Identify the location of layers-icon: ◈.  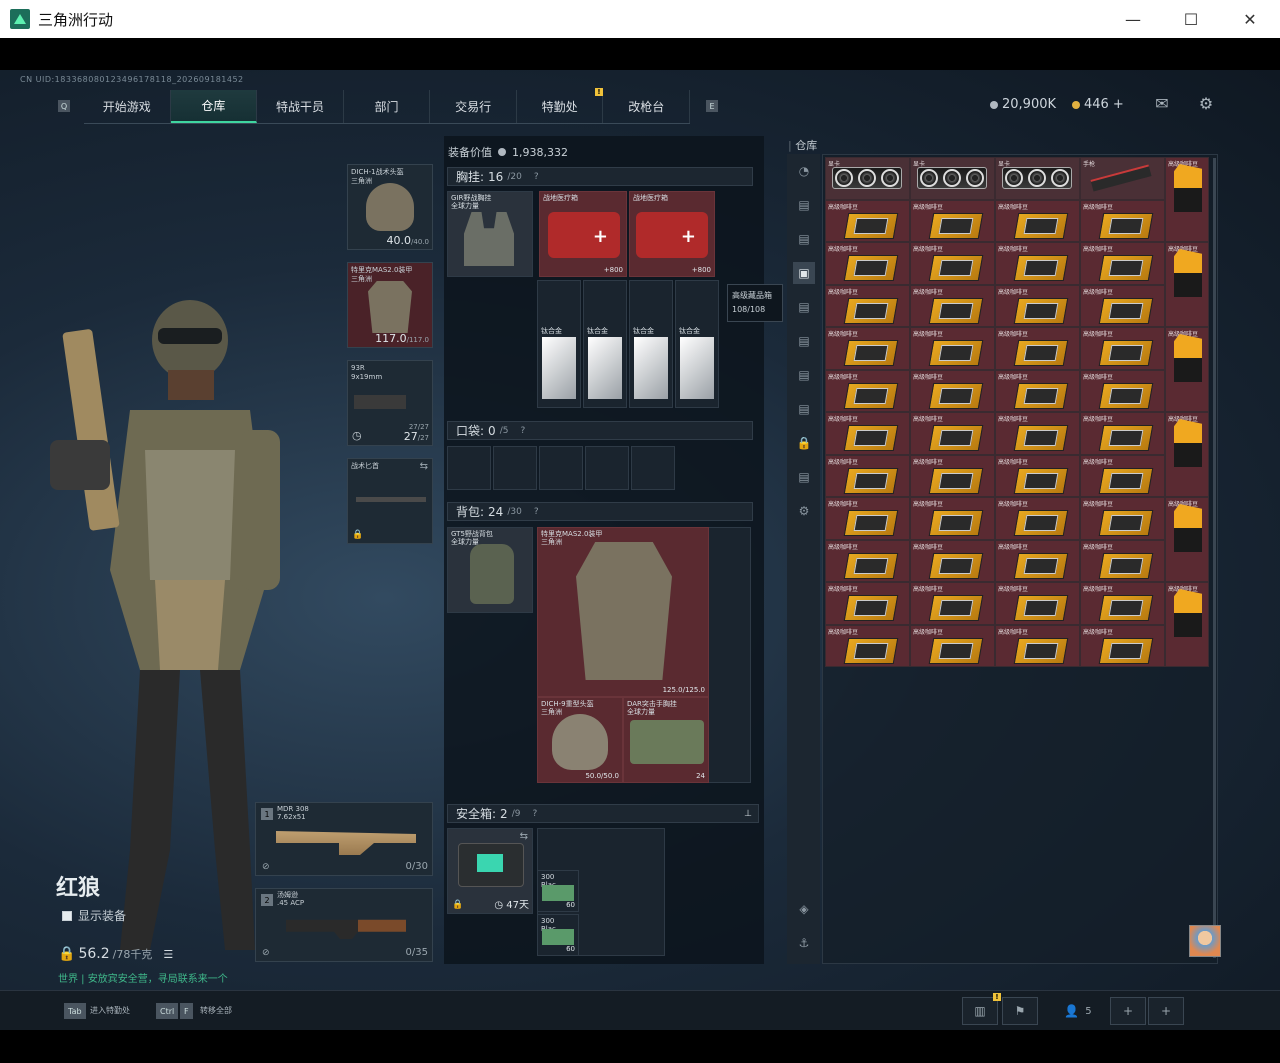
(804, 909).